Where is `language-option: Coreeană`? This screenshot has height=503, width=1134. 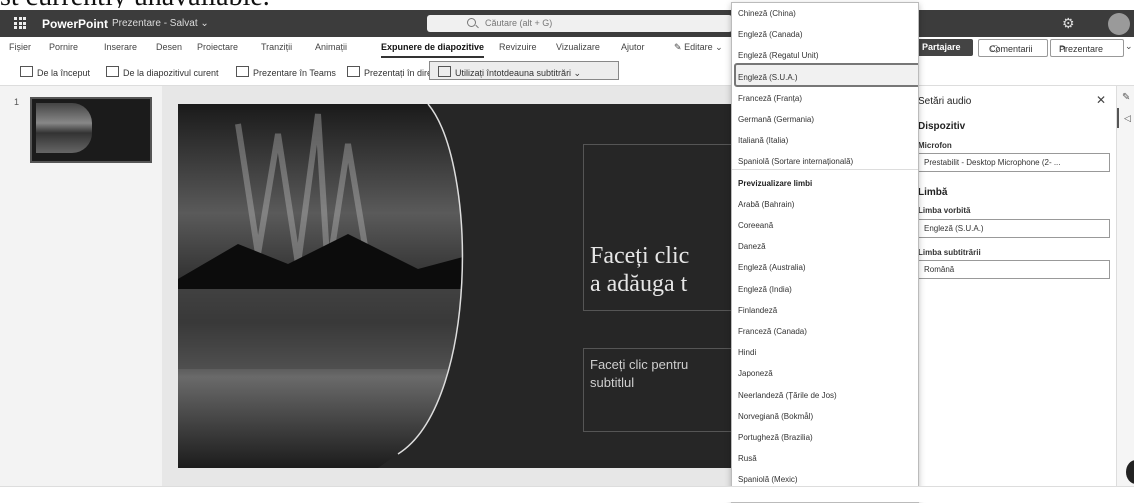
language-option: Coreeană is located at coordinates (755, 225).